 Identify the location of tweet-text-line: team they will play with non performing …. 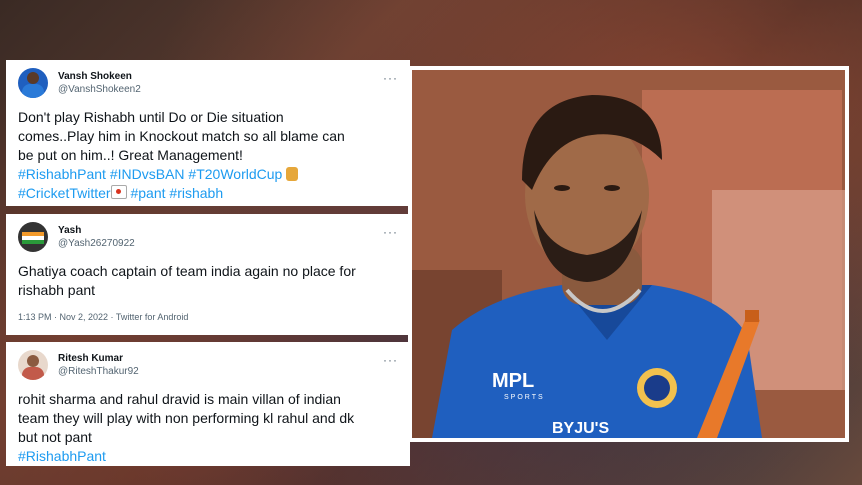
(186, 418).